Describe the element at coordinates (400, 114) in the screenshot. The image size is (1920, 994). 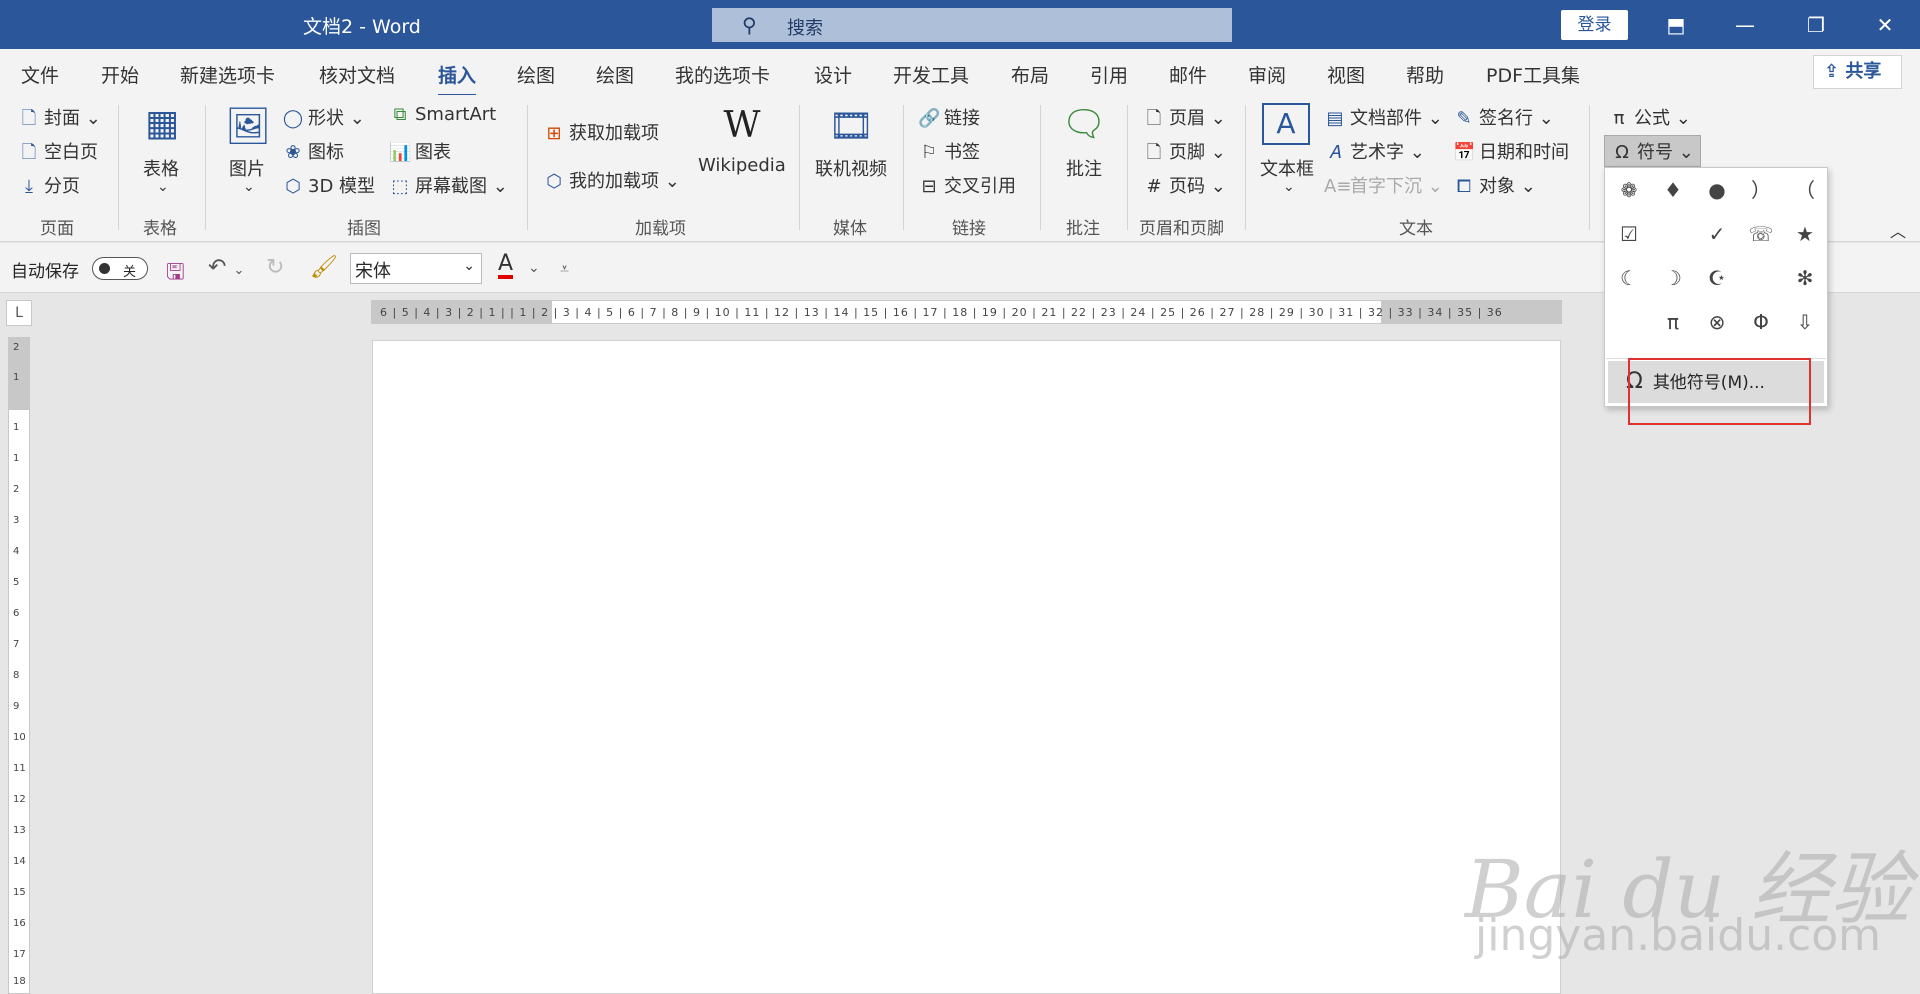
I see `smartart-icon: ⧉` at that location.